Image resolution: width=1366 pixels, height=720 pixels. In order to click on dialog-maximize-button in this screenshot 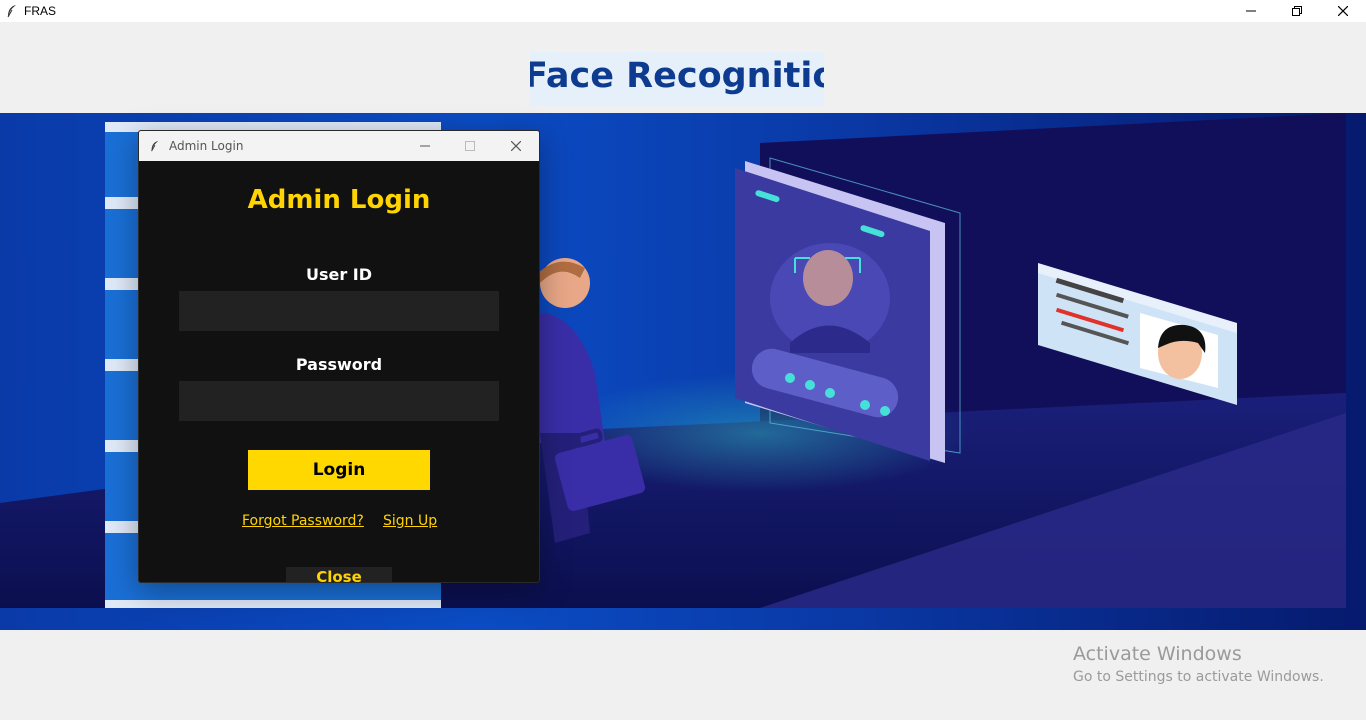, I will do `click(470, 146)`.